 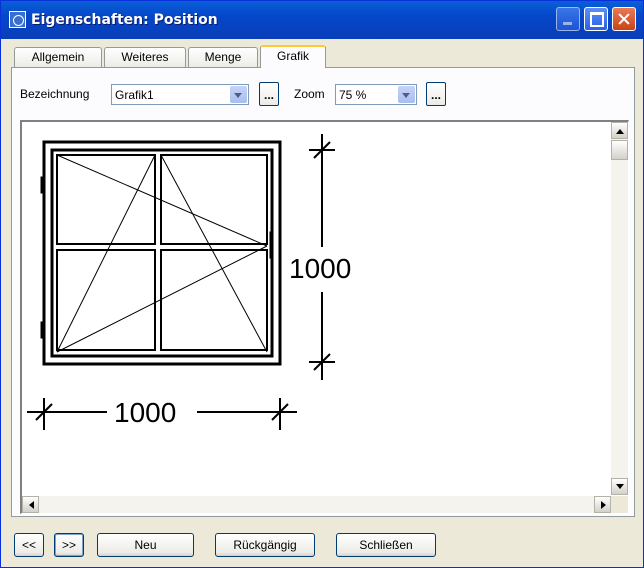 I want to click on scroll-right-icon, so click(x=602, y=504).